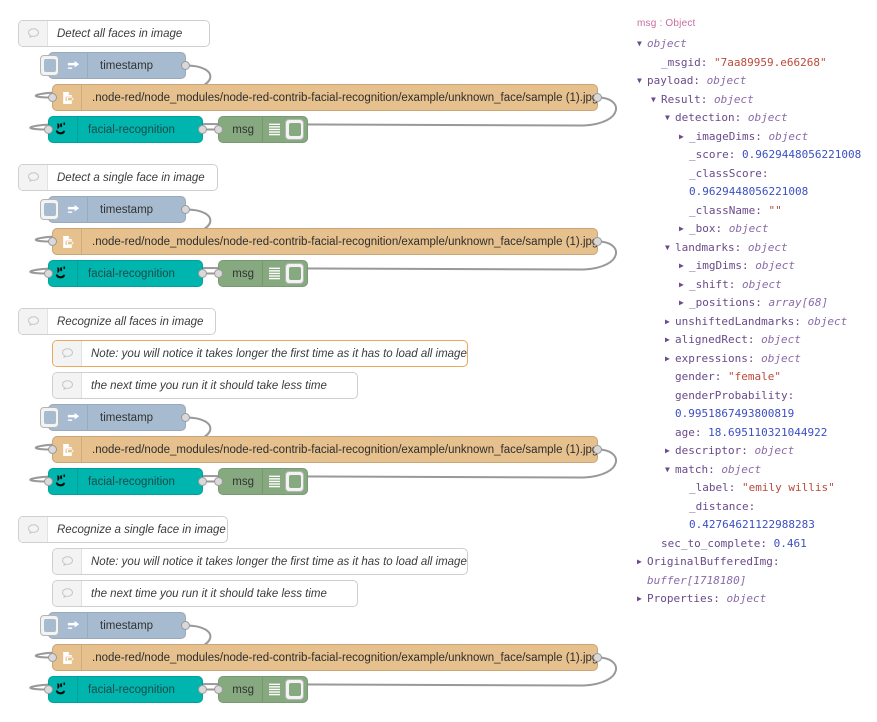  Describe the element at coordinates (117, 321) in the screenshot. I see `group-title-comment-2: Recognize all faces in image` at that location.